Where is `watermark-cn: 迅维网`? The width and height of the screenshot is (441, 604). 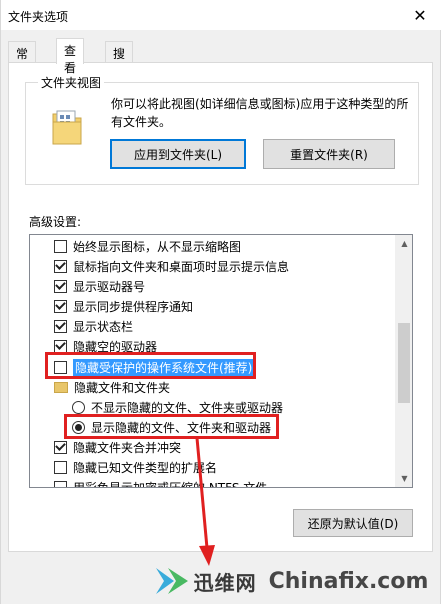 watermark-cn: 迅维网 is located at coordinates (225, 582).